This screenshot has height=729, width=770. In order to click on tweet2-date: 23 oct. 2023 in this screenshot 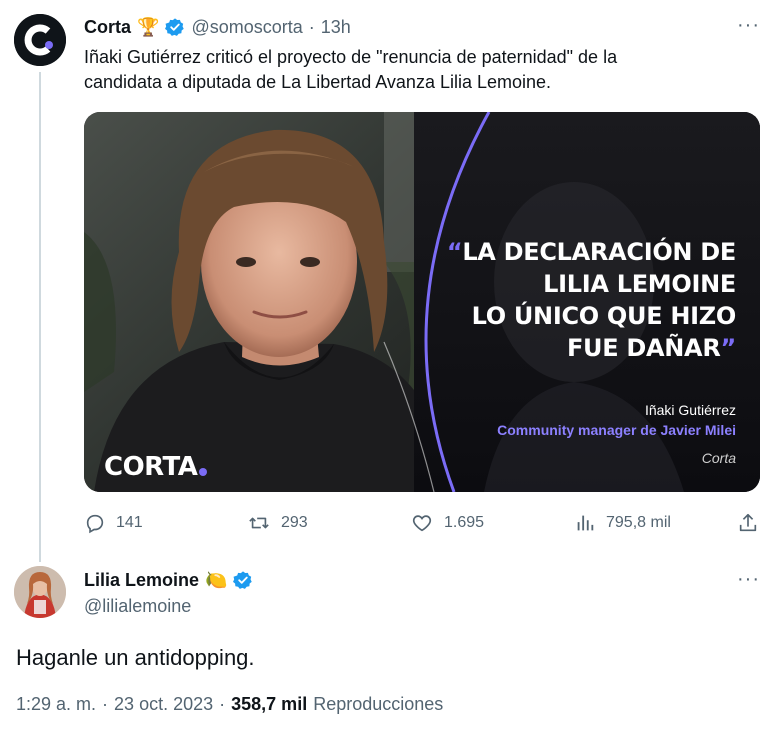, I will do `click(163, 704)`.